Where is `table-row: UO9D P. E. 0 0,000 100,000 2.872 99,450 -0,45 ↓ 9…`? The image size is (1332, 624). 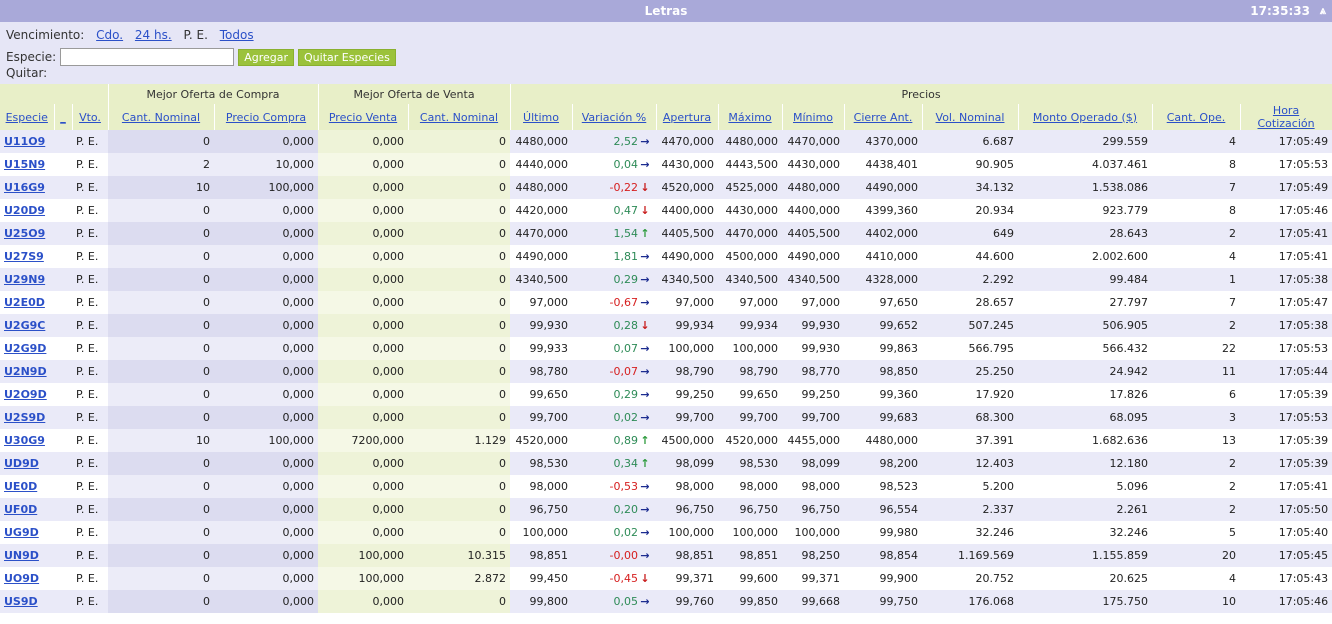
table-row: UO9D P. E. 0 0,000 100,000 2.872 99,450 -0,45 ↓ 9… is located at coordinates (666, 578).